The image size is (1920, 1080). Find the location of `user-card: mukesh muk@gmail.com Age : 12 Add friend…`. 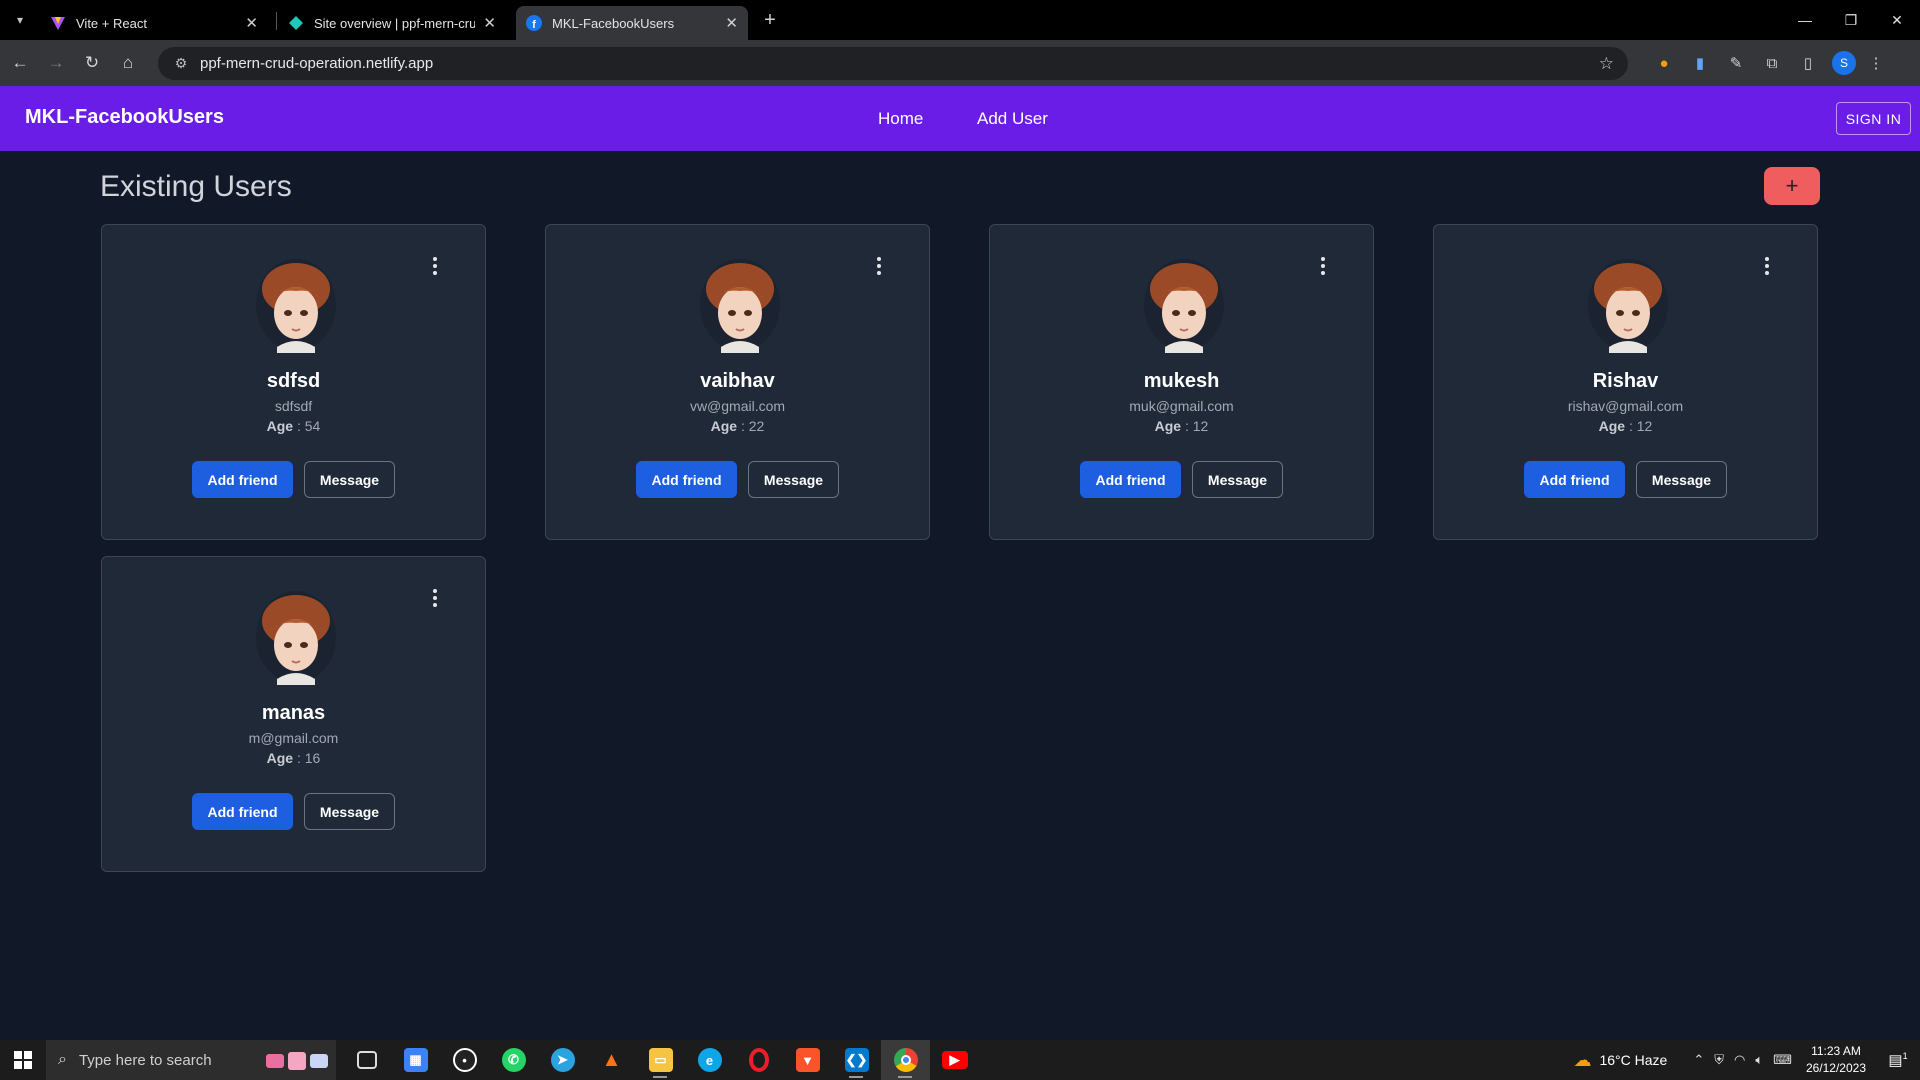

user-card: mukesh muk@gmail.com Age : 12 Add friend… is located at coordinates (1181, 382).